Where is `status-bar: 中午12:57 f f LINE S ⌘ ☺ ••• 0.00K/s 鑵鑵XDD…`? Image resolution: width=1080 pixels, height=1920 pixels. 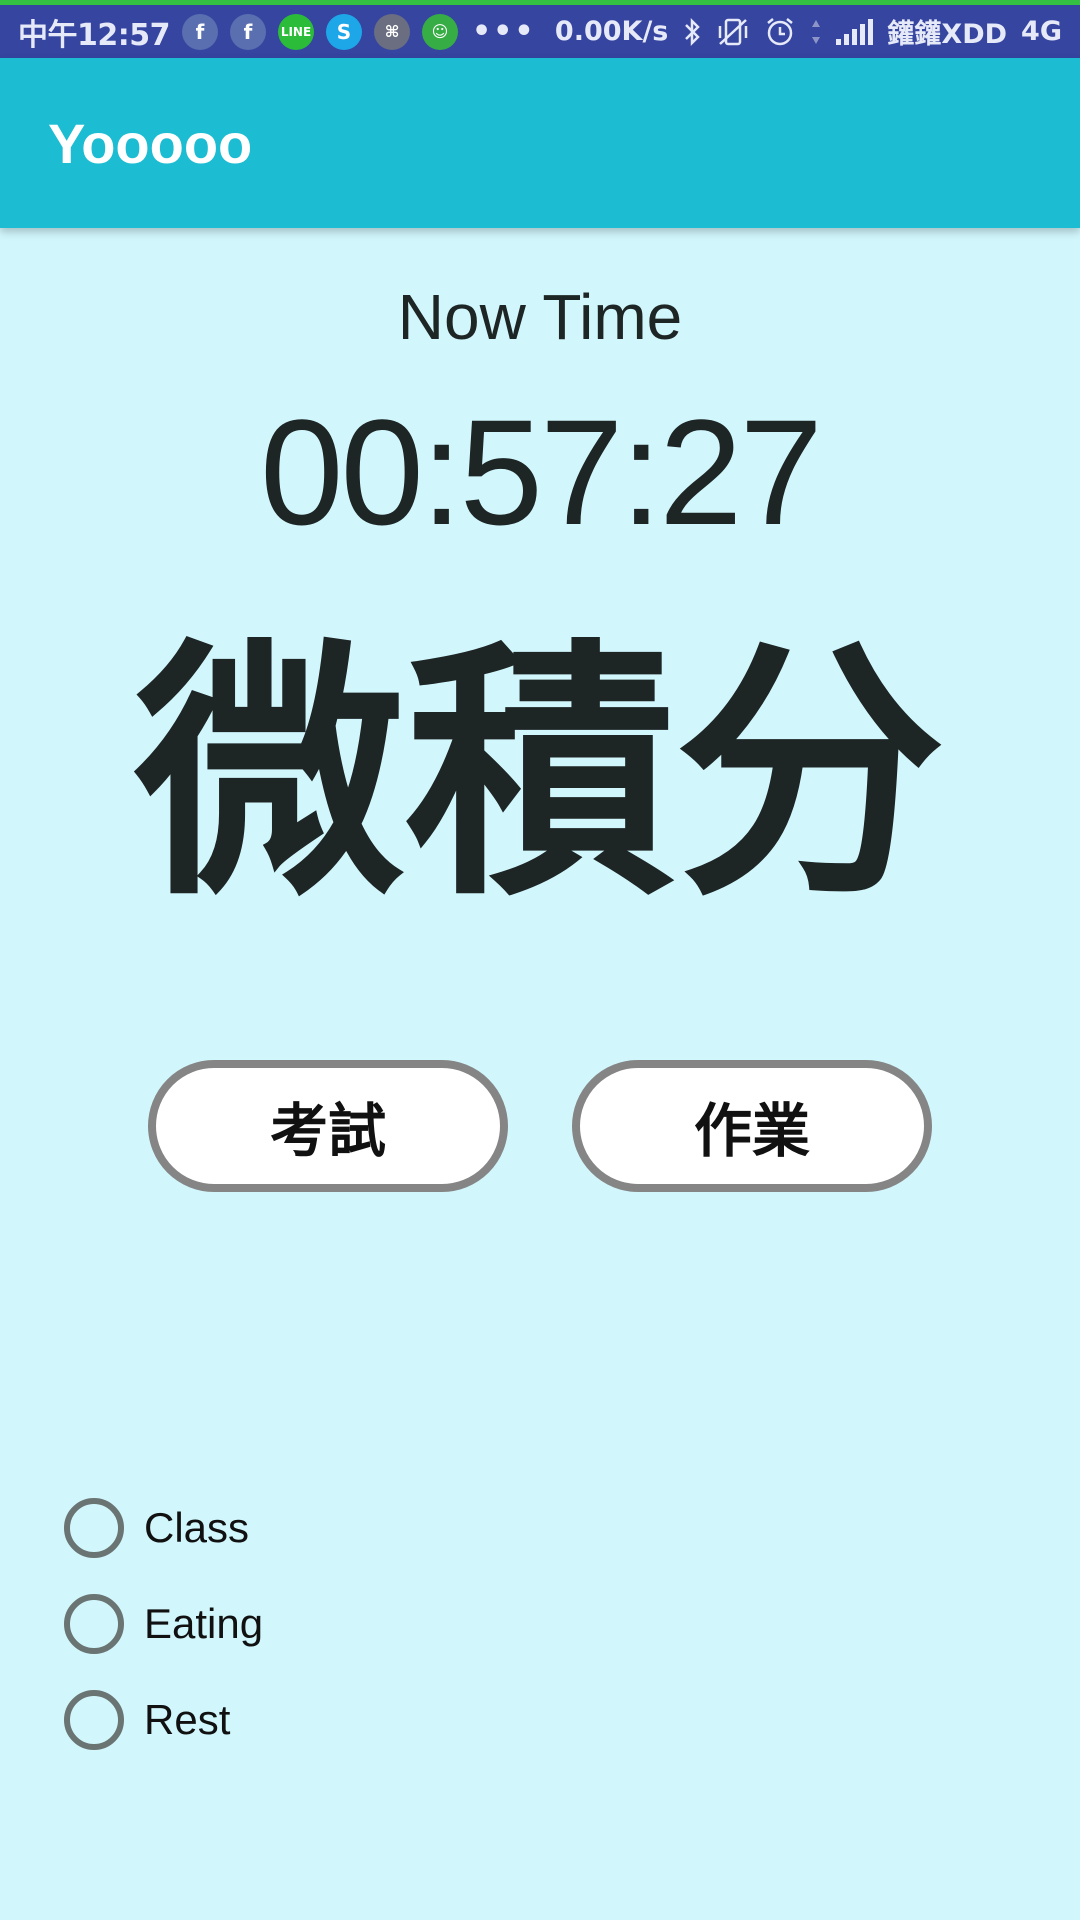
status-bar: 中午12:57 f f LINE S ⌘ ☺ ••• 0.00K/s 鑵鑵XDD… is located at coordinates (540, 29).